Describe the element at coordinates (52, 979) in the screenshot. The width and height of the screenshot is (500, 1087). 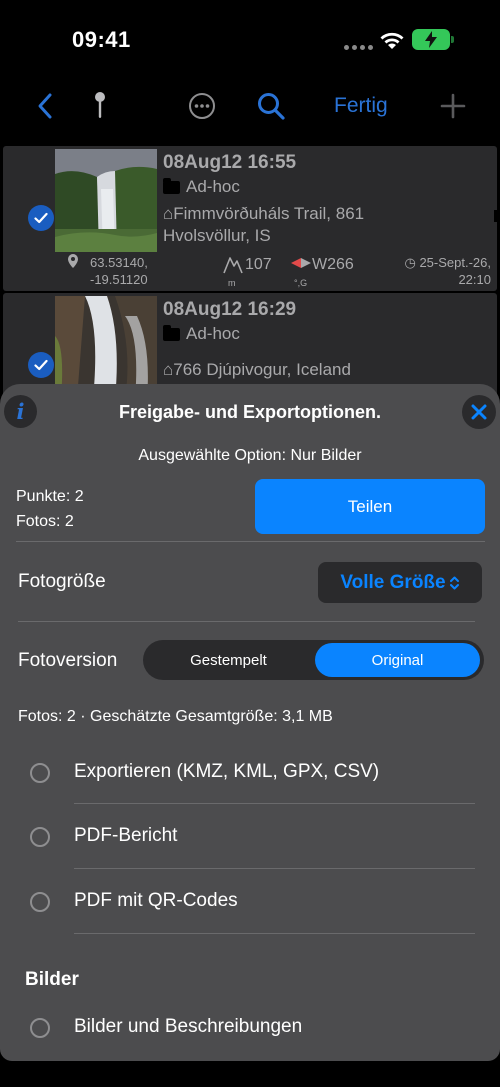
I see `section-images-heading: Bilder` at that location.